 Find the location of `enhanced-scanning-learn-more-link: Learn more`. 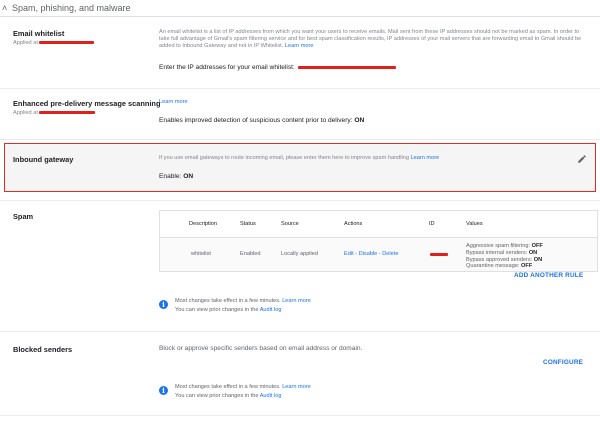

enhanced-scanning-learn-more-link: Learn more is located at coordinates (173, 102).